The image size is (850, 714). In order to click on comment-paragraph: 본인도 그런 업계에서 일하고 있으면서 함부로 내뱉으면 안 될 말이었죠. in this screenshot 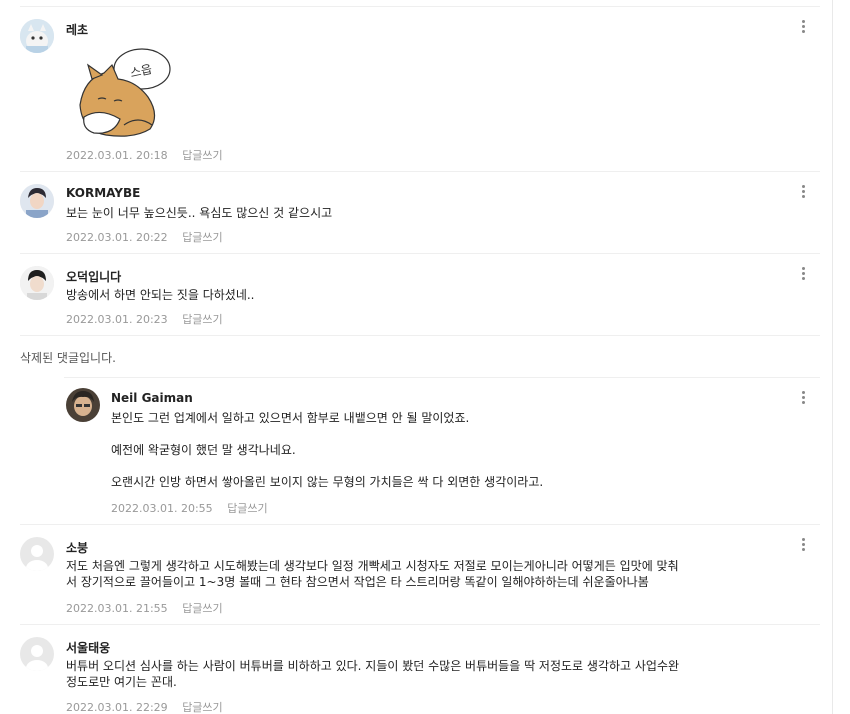, I will do `click(290, 418)`.